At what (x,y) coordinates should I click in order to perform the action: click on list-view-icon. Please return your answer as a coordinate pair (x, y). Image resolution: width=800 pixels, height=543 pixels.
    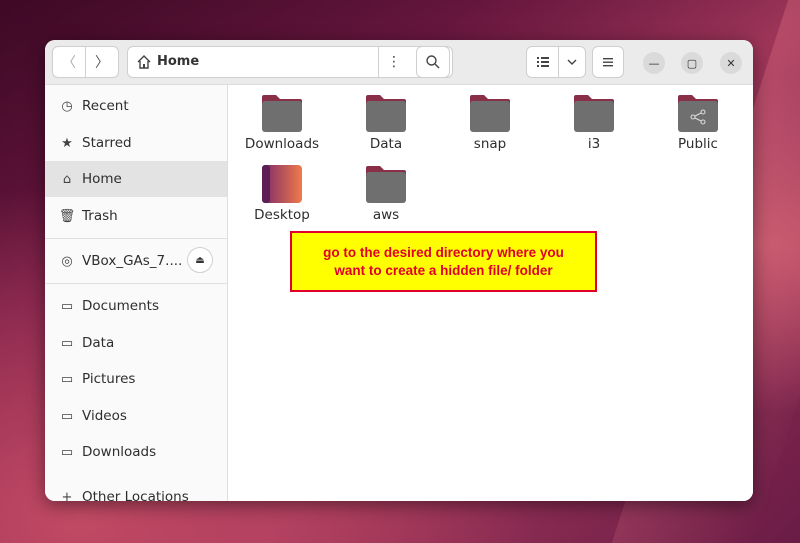
    Looking at the image, I should click on (542, 62).